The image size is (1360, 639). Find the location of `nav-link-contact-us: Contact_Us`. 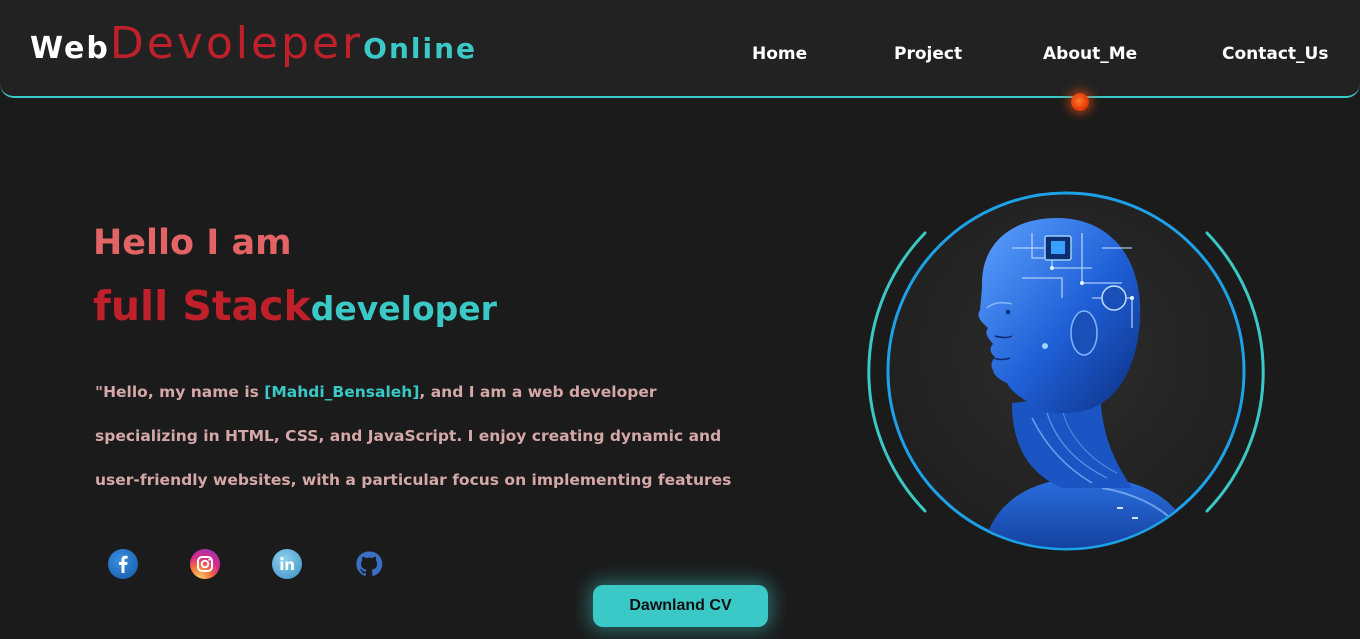

nav-link-contact-us: Contact_Us is located at coordinates (1275, 54).